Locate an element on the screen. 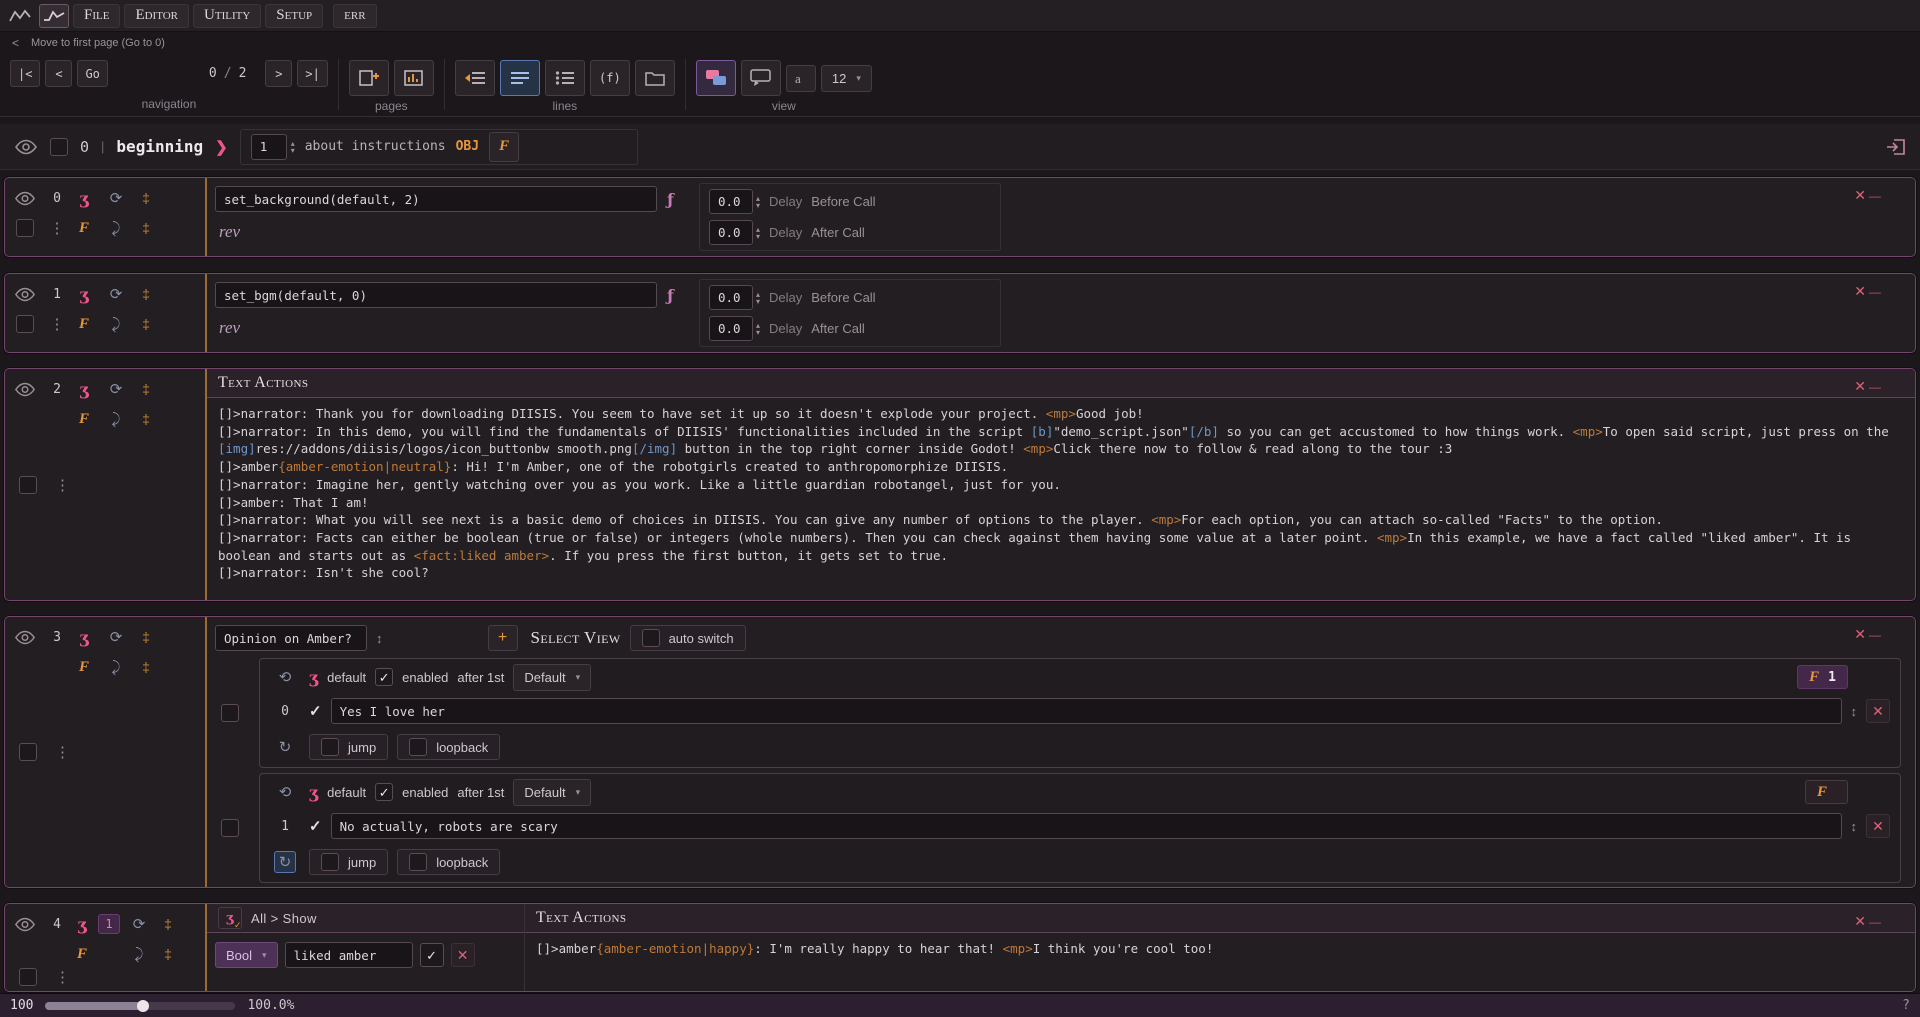 This screenshot has height=1017, width=1920. choice-title-input is located at coordinates (291, 638).